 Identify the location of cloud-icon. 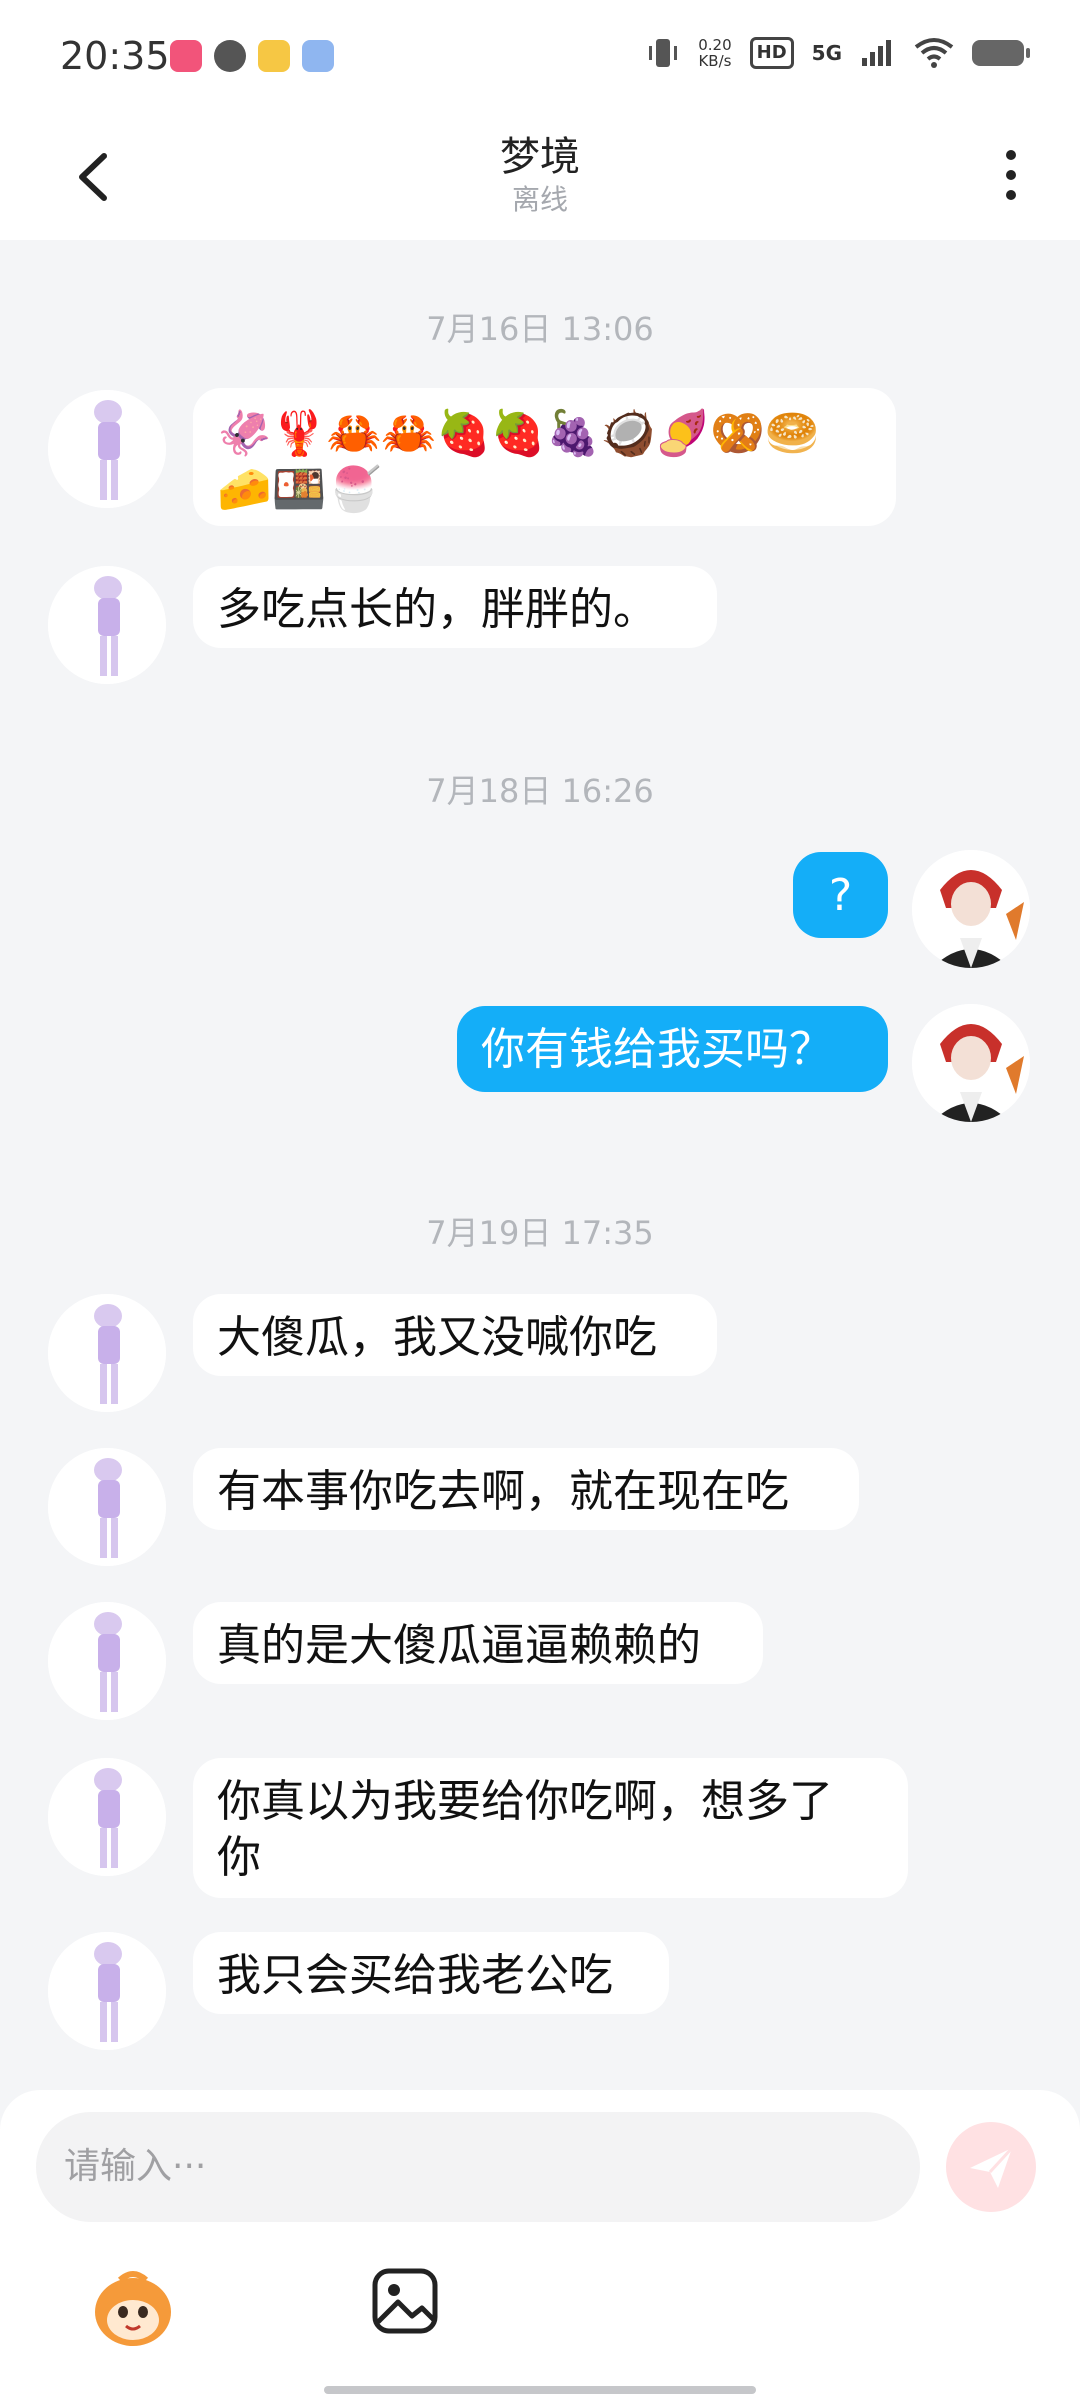
(230, 56).